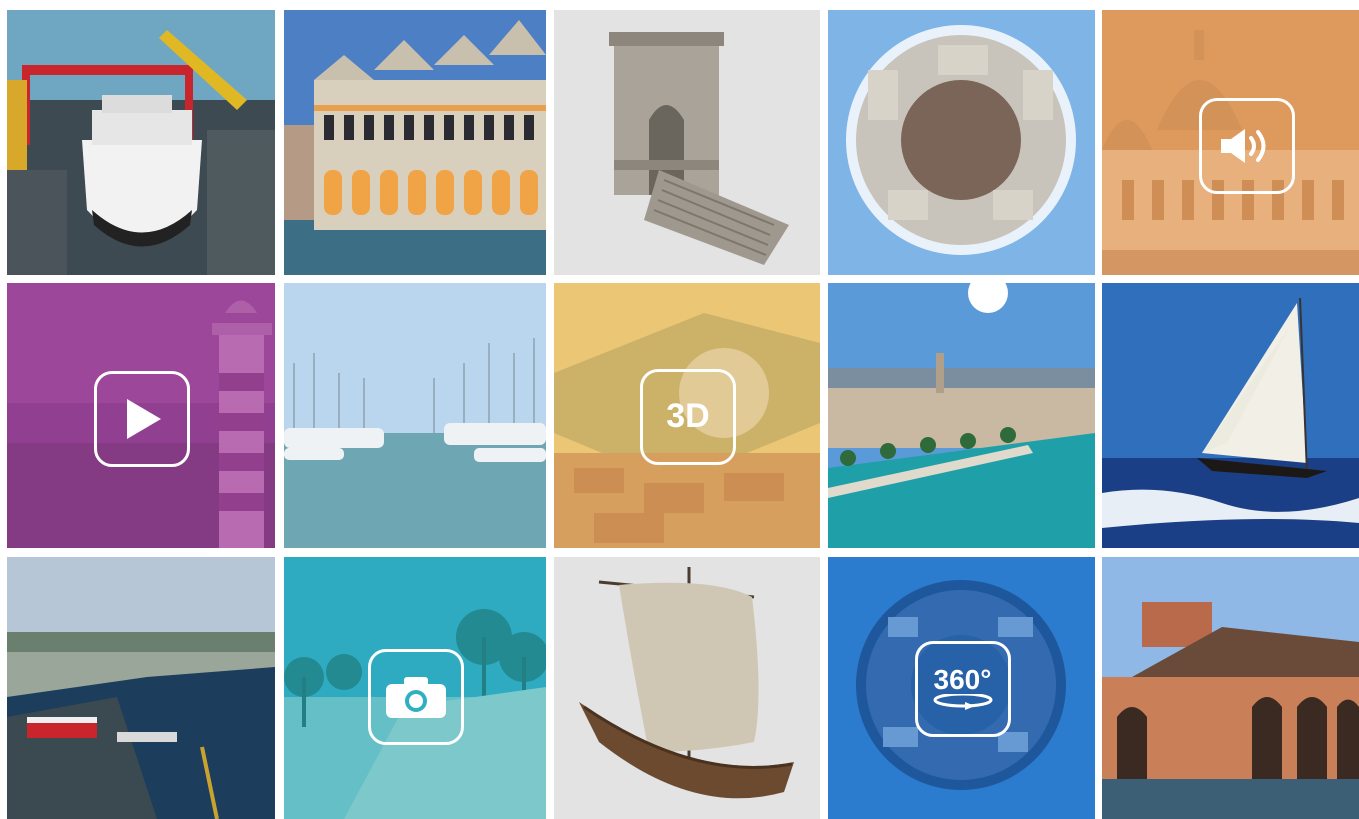 The height and width of the screenshot is (819, 1359). I want to click on 3d-icon: 3D, so click(688, 416).